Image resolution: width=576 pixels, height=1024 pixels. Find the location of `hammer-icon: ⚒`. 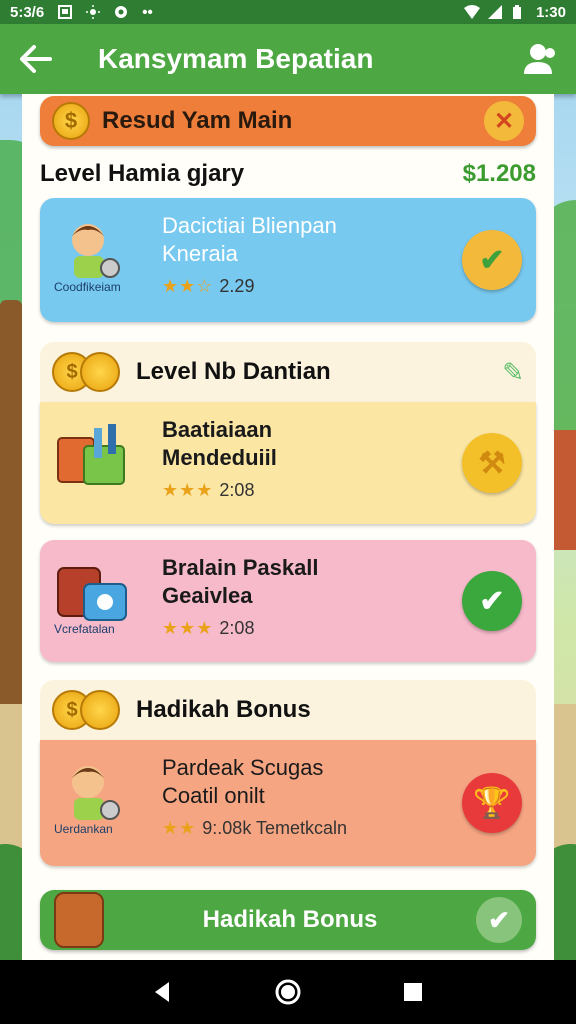

hammer-icon: ⚒ is located at coordinates (492, 463).